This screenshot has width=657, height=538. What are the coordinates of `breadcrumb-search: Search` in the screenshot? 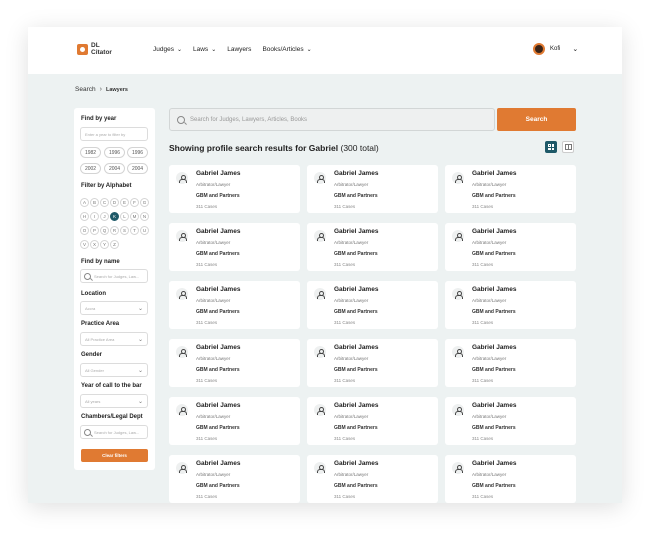 It's located at (85, 89).